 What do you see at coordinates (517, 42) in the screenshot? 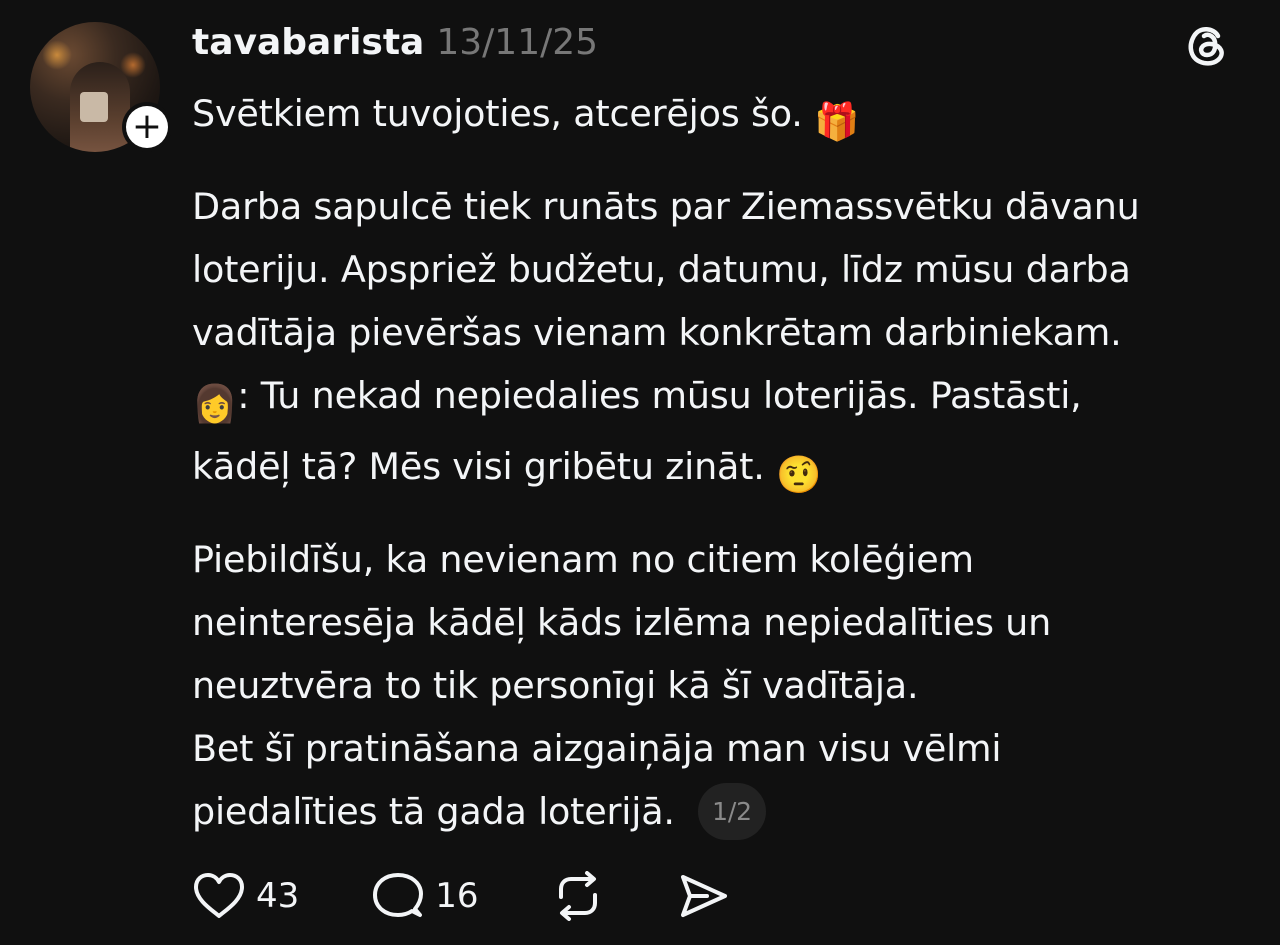
I see `post-timestamp: 13/11/25` at bounding box center [517, 42].